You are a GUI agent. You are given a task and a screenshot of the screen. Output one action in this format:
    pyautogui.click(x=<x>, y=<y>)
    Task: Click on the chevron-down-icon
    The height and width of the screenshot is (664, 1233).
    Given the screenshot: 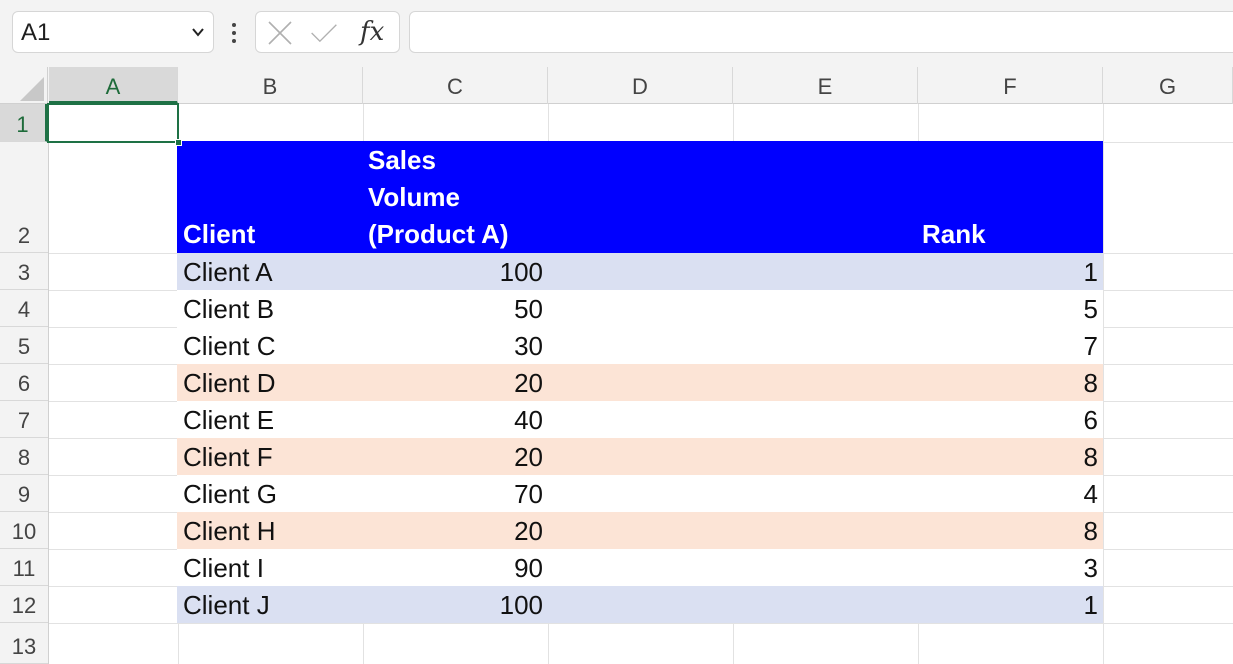 What is the action you would take?
    pyautogui.click(x=198, y=32)
    